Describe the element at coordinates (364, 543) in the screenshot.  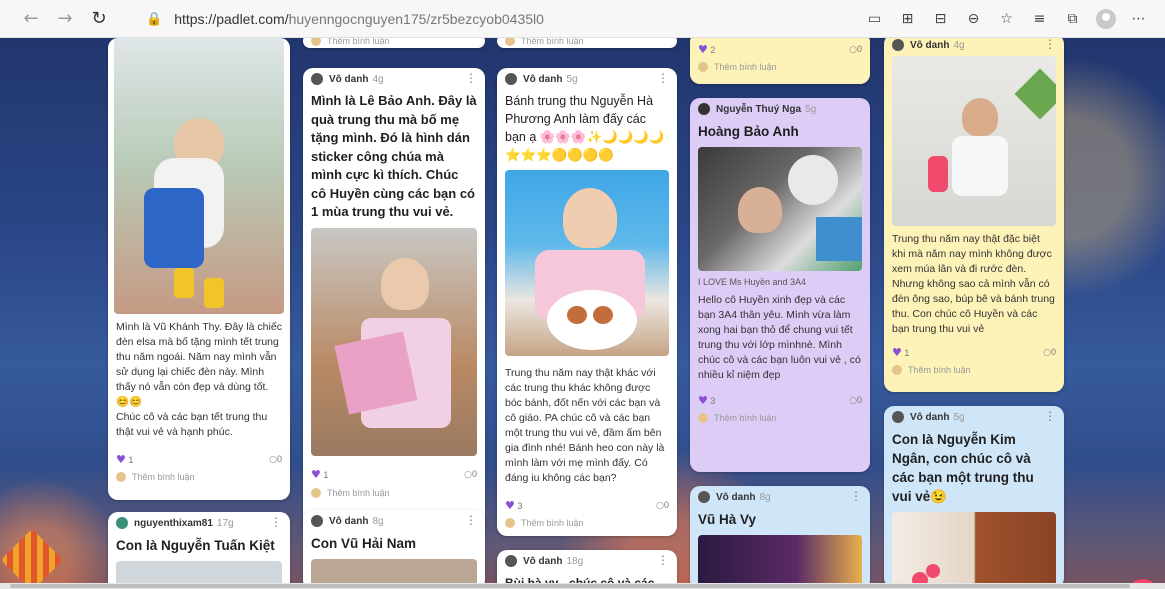
I see `post-title: Con Vũ Hải Nam` at that location.